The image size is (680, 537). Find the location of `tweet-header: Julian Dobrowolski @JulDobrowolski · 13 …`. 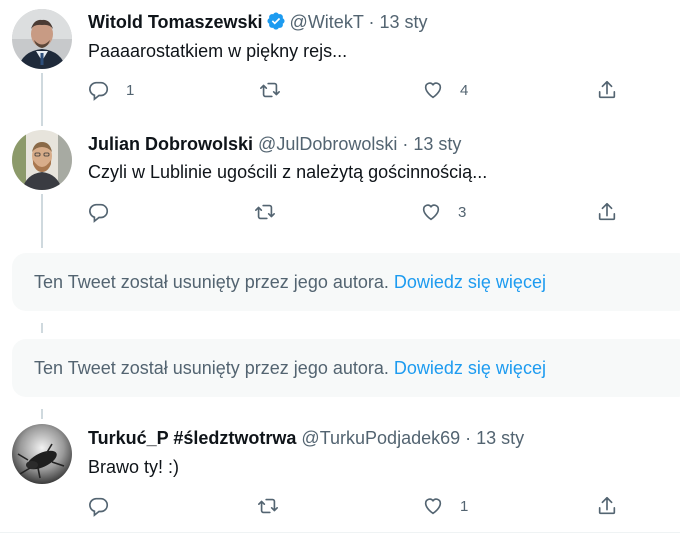

tweet-header: Julian Dobrowolski @JulDobrowolski · 13 … is located at coordinates (274, 144).